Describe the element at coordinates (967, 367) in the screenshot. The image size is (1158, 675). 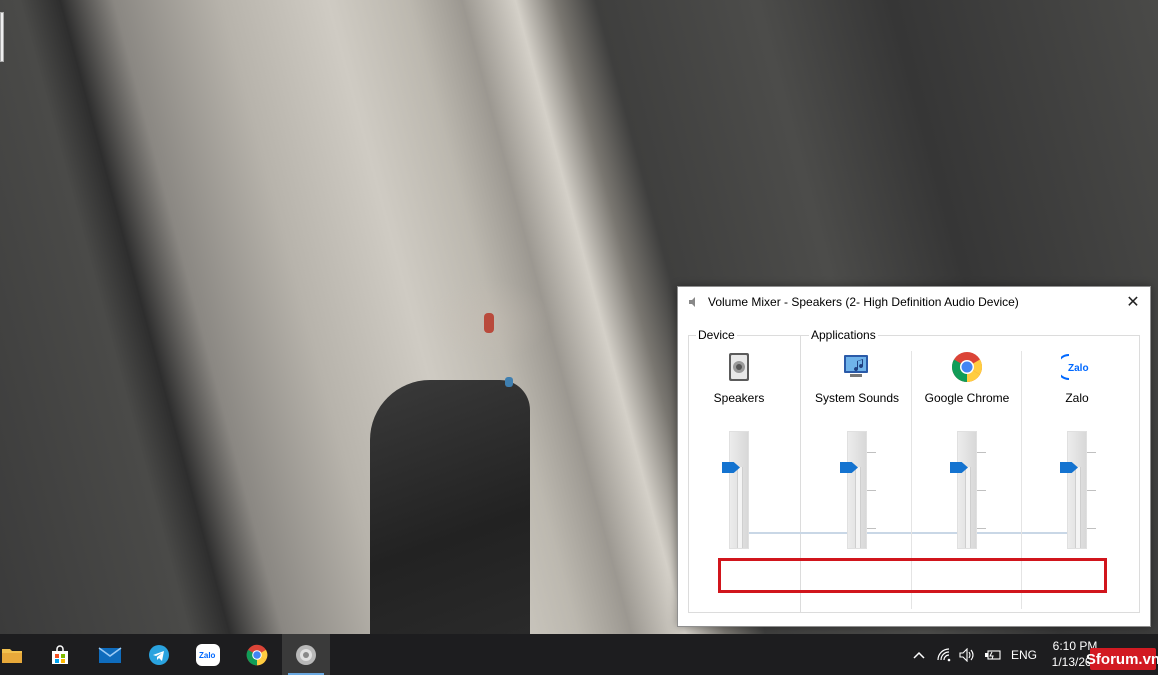
I see `chrome-icon` at that location.